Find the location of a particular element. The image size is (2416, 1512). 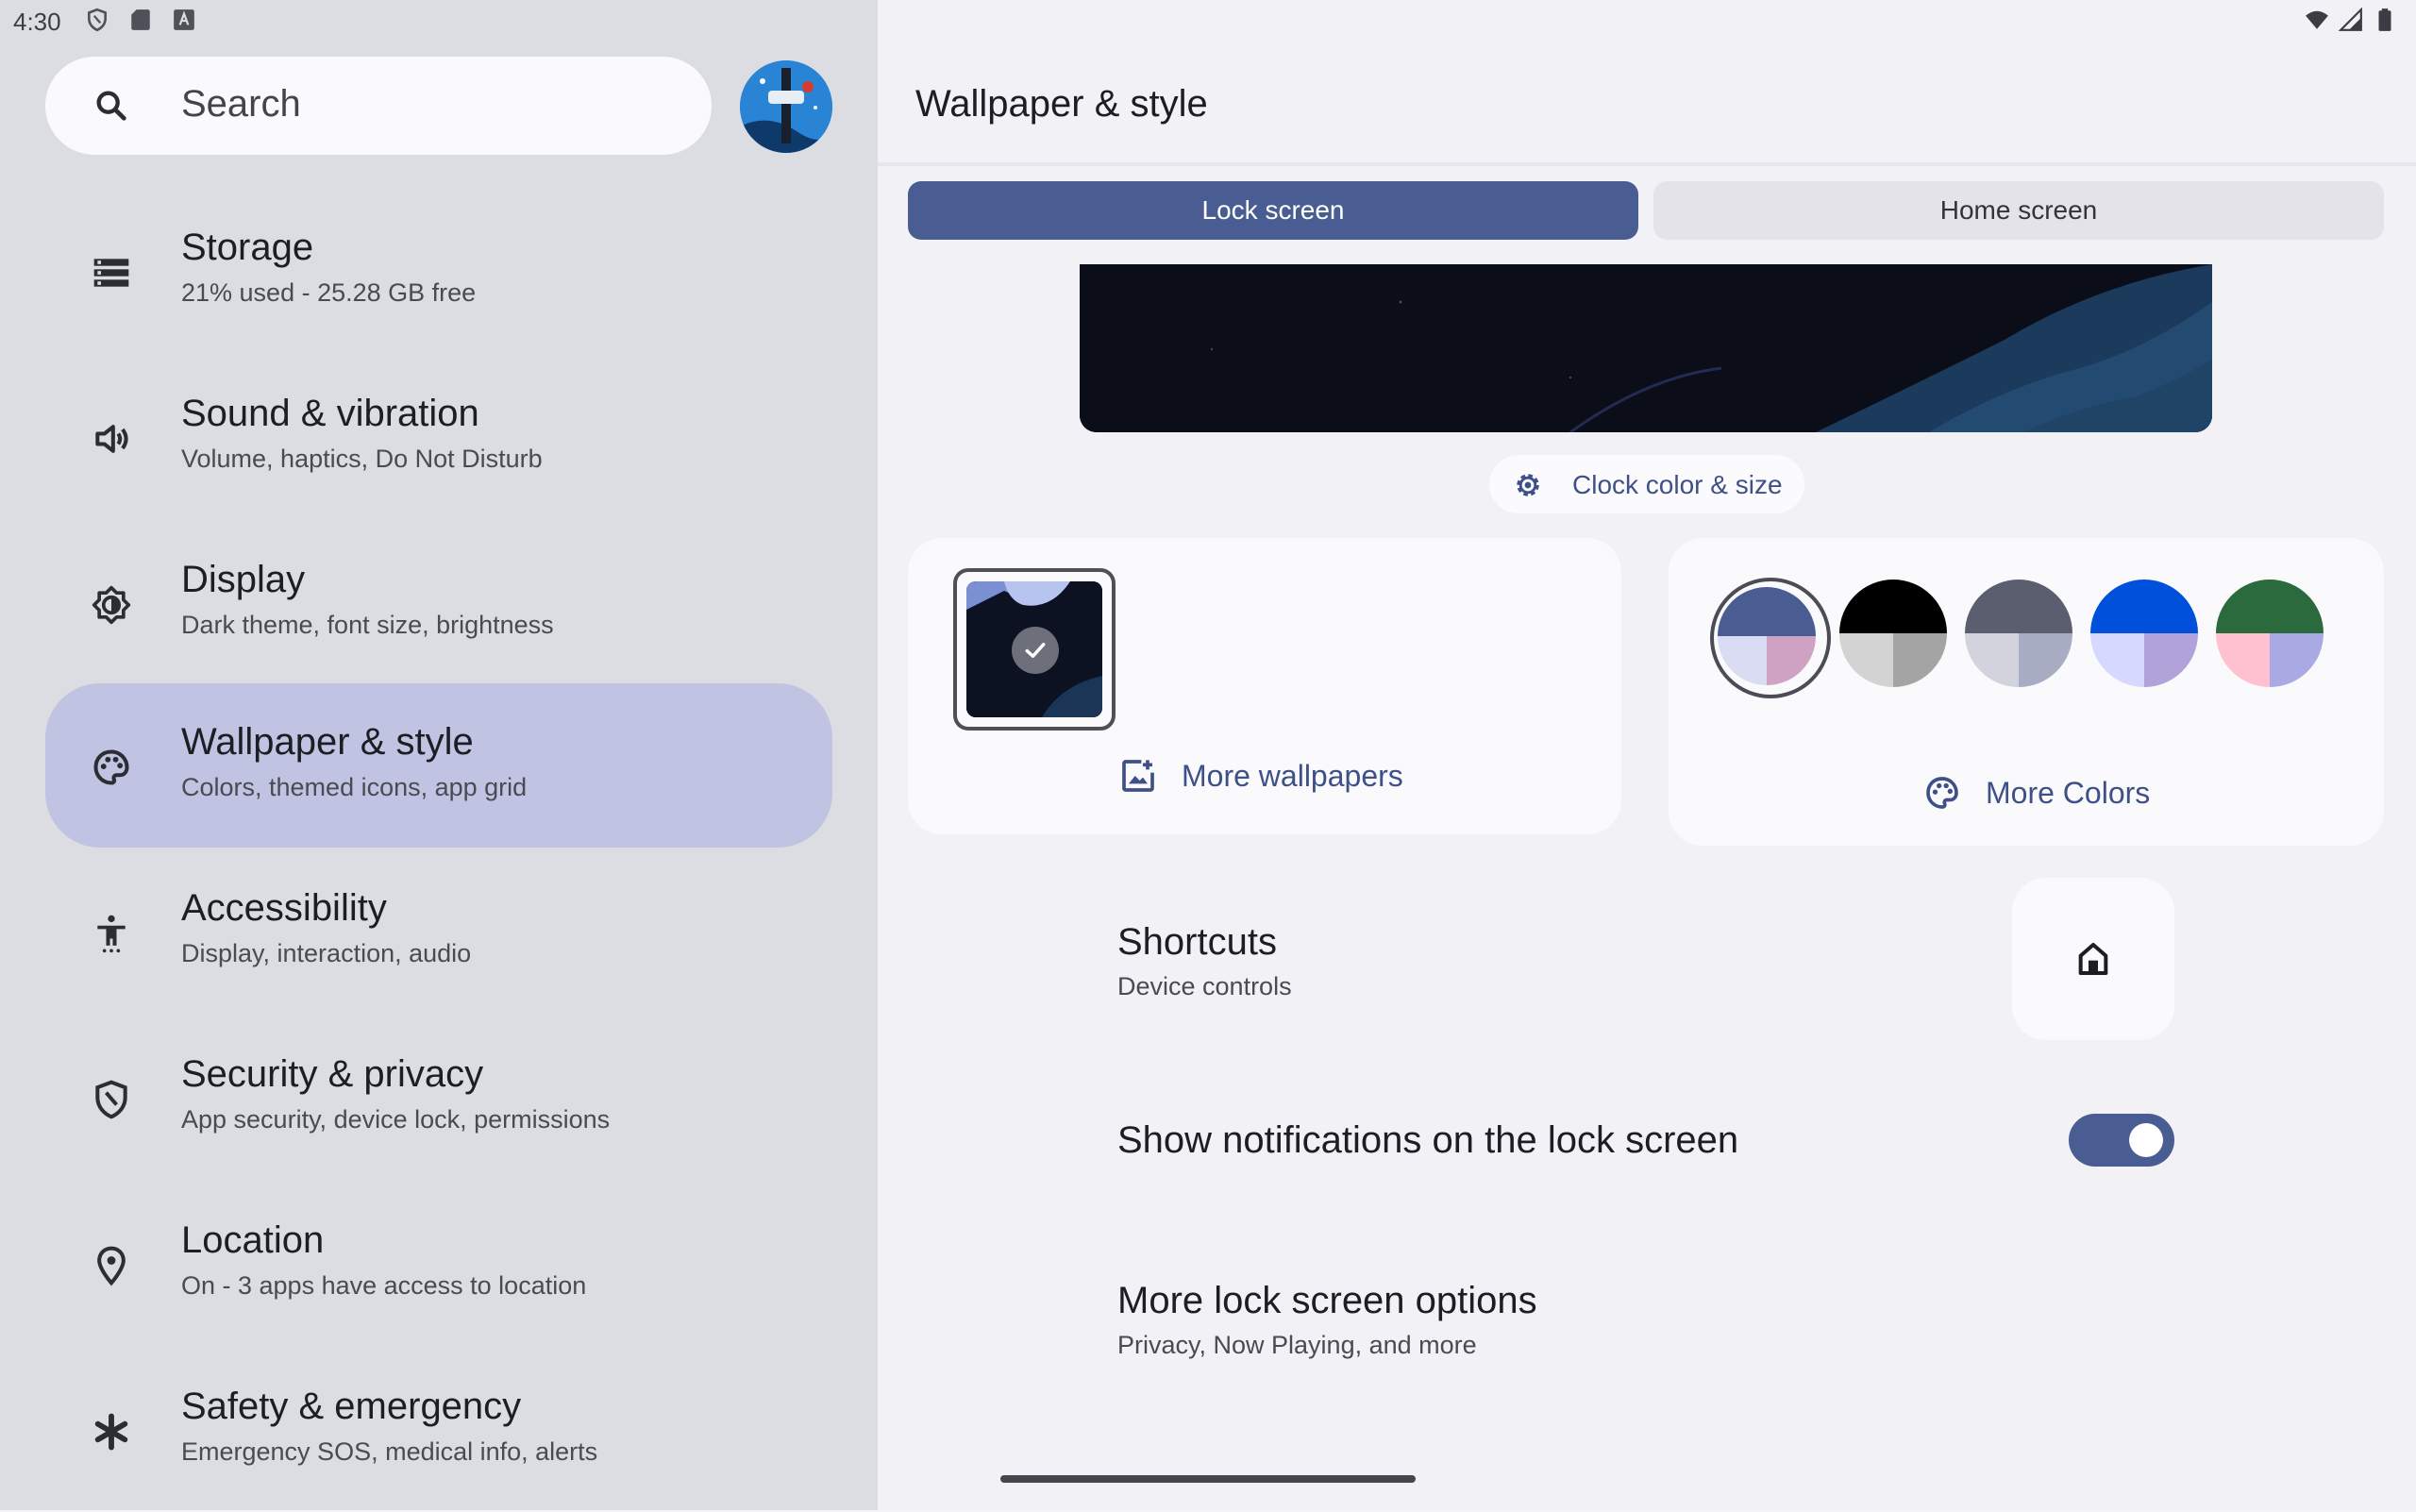

header-divider is located at coordinates (1647, 164).